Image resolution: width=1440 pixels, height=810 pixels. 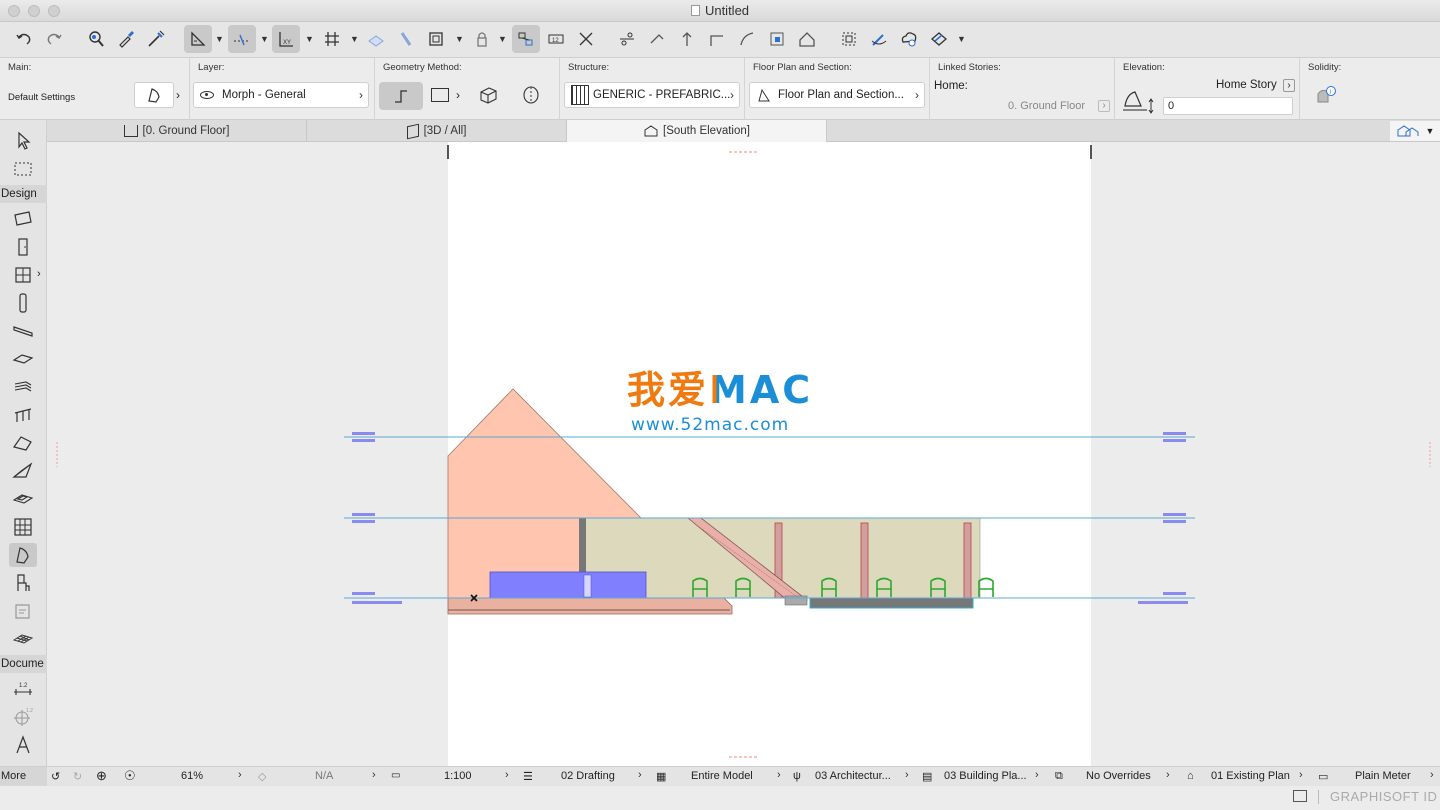 I want to click on adjust-icon, so click(x=657, y=39).